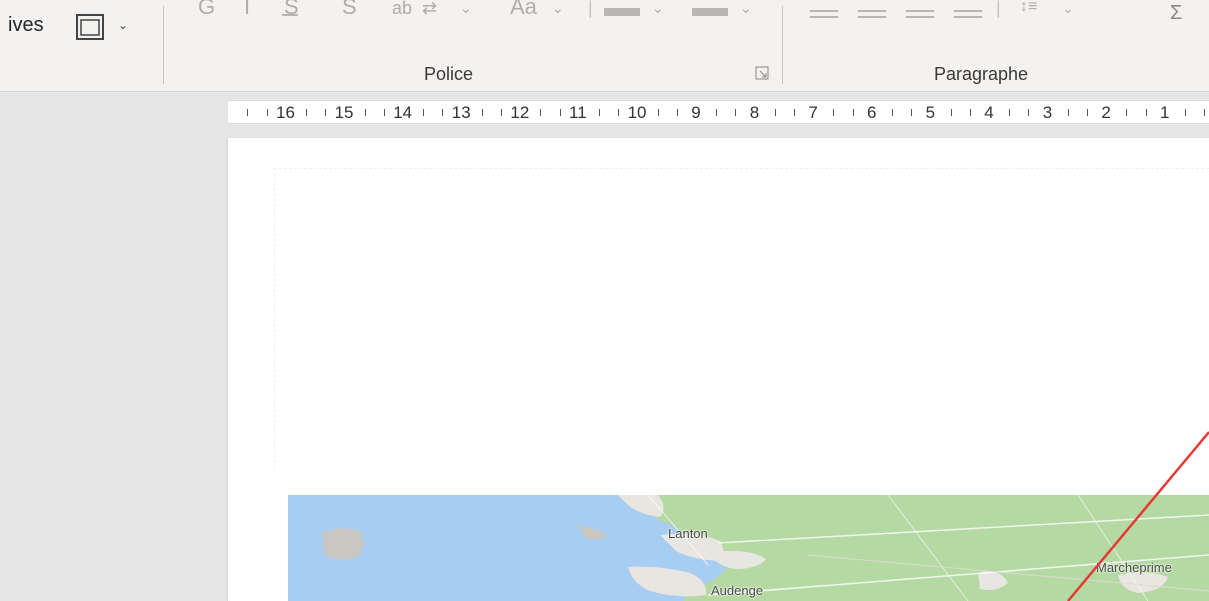 The image size is (1209, 601). I want to click on strike-icon: S, so click(349, 10).